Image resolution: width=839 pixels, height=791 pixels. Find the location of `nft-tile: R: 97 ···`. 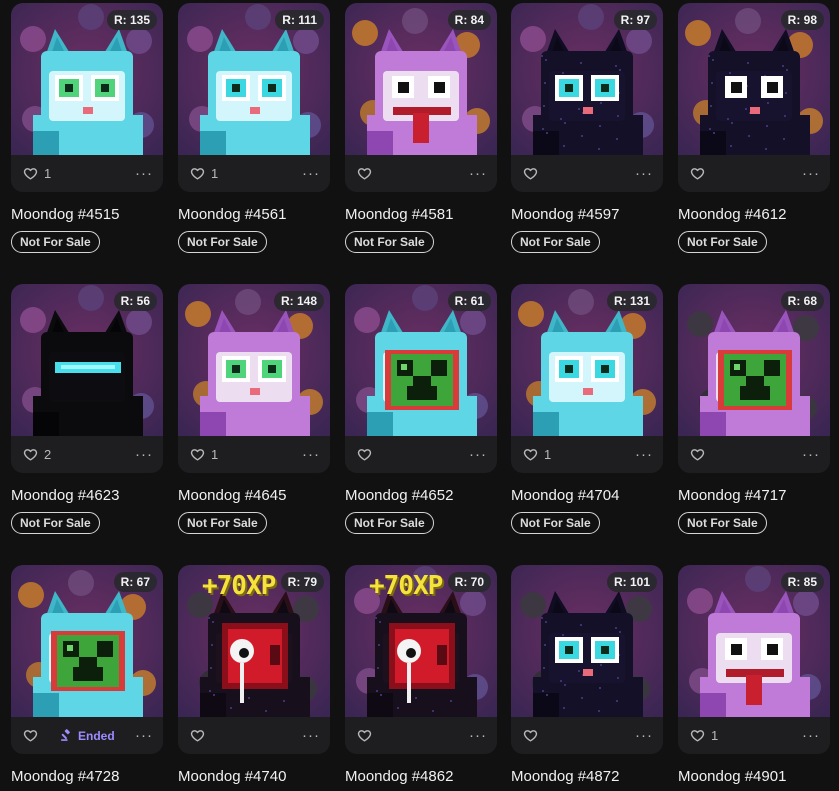

nft-tile: R: 97 ··· is located at coordinates (587, 97).